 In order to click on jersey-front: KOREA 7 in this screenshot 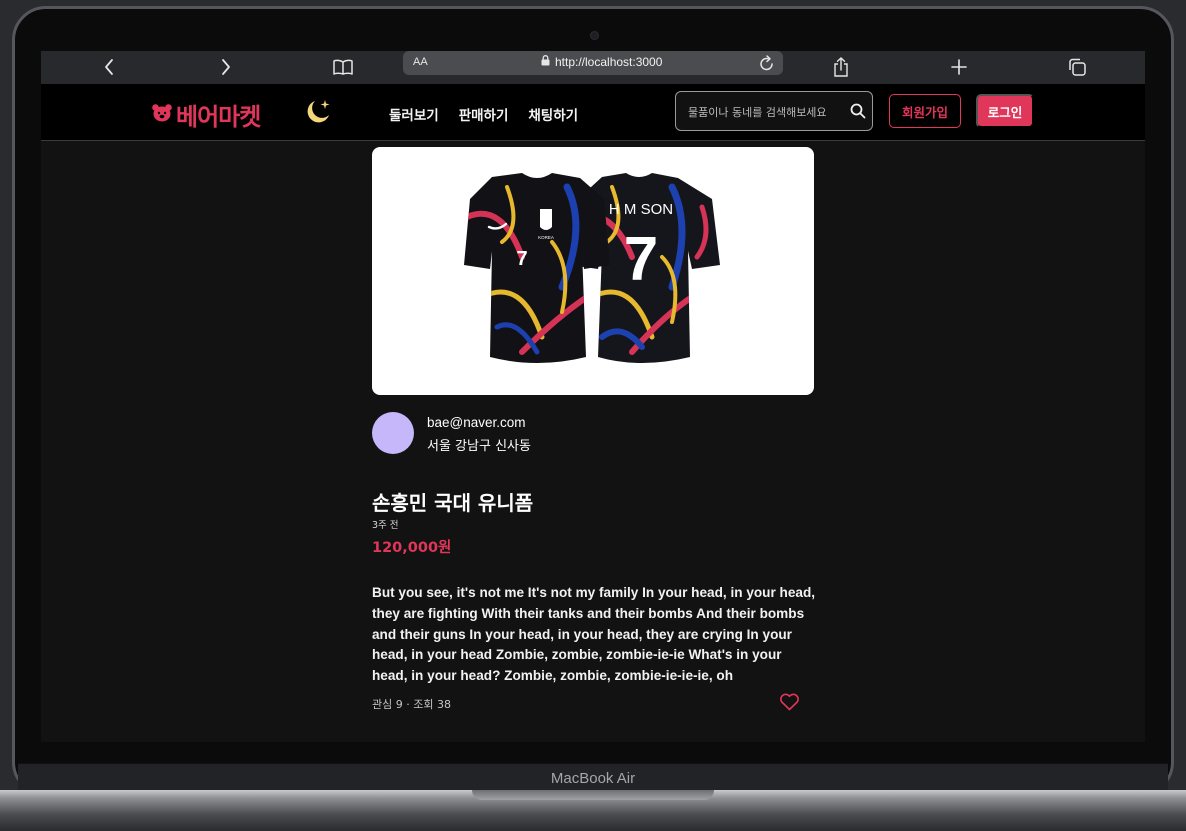, I will do `click(537, 268)`.